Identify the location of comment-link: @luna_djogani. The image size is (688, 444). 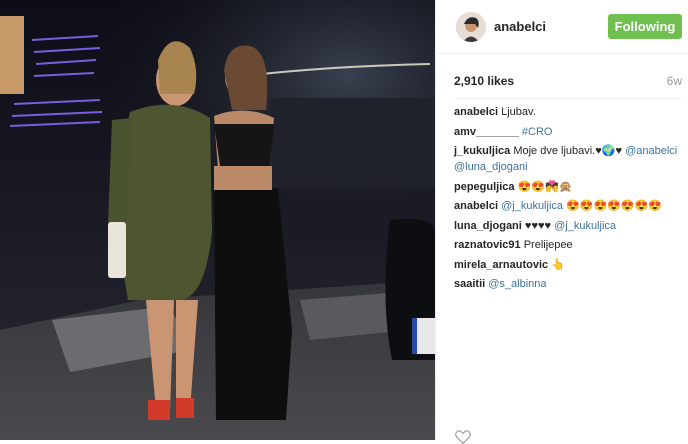
(491, 167).